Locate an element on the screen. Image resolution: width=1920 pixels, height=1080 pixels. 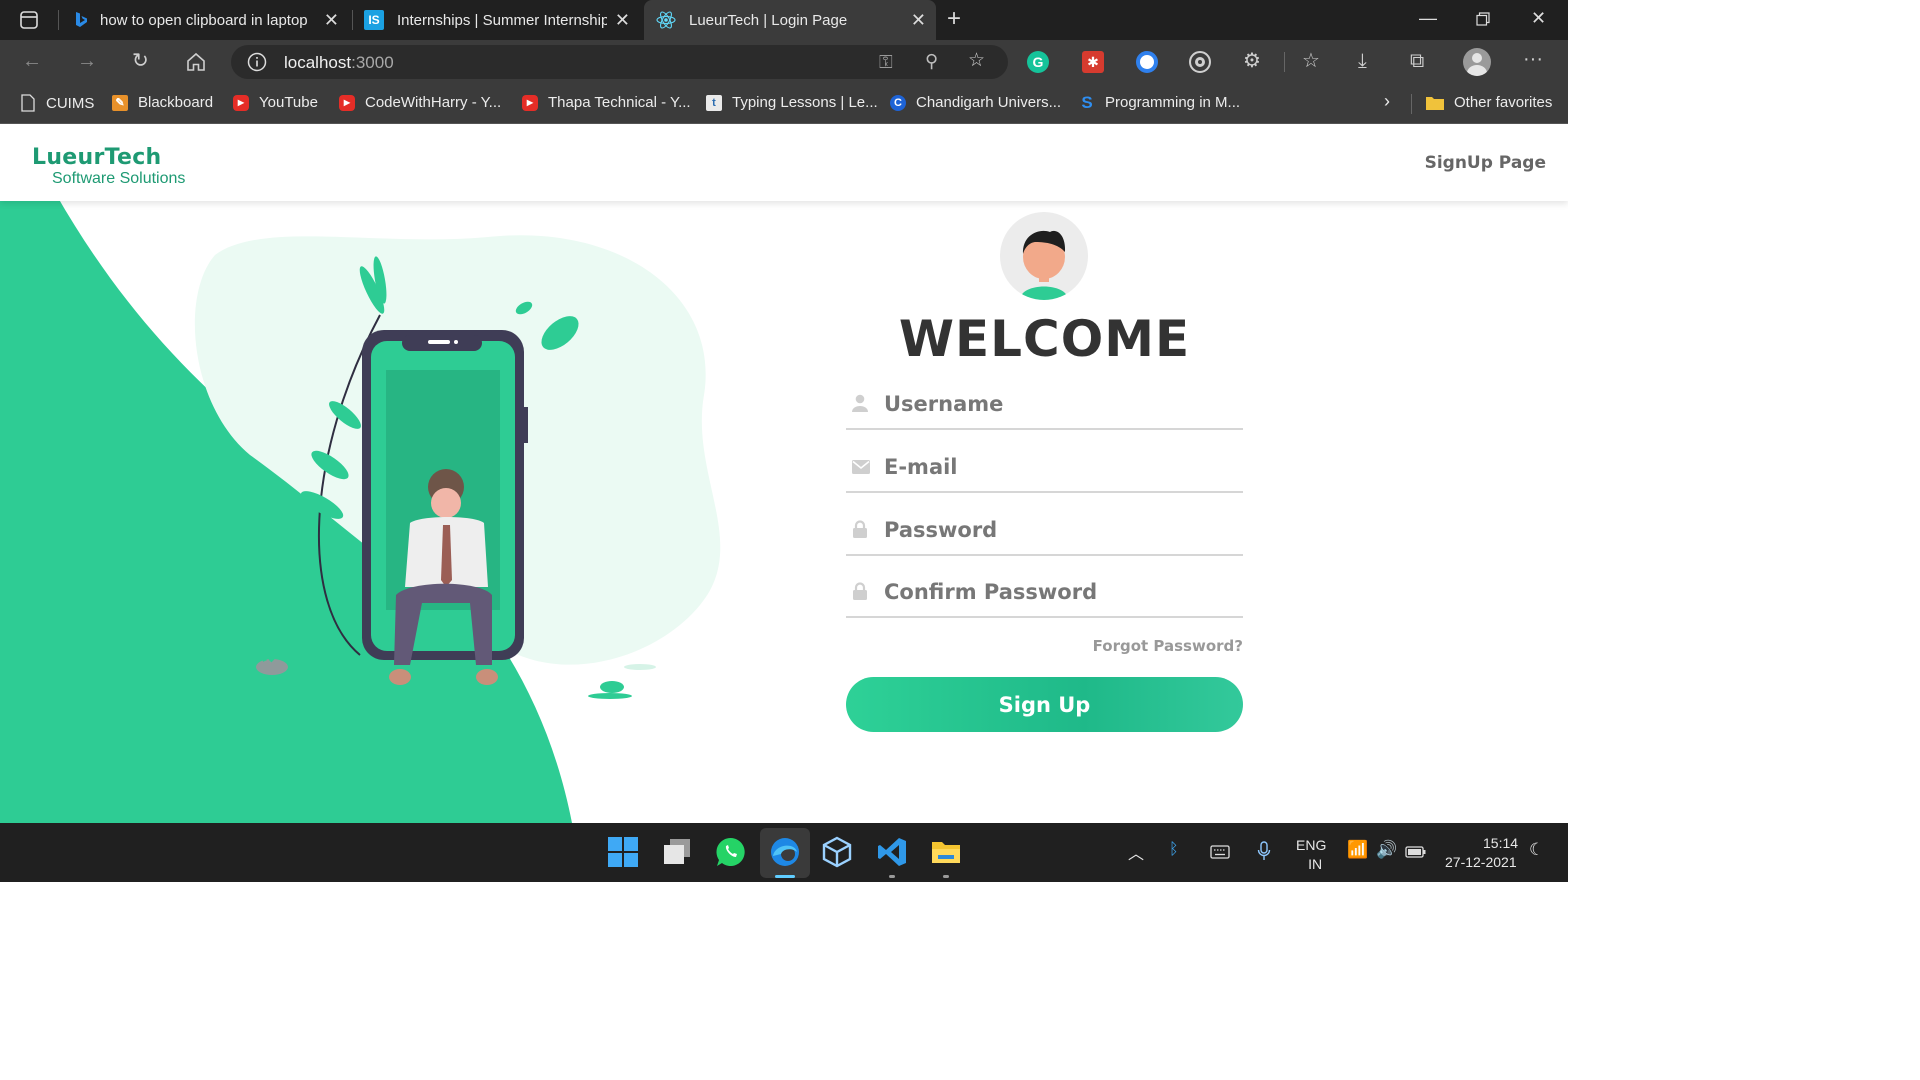
whatsapp-icon is located at coordinates (731, 852).